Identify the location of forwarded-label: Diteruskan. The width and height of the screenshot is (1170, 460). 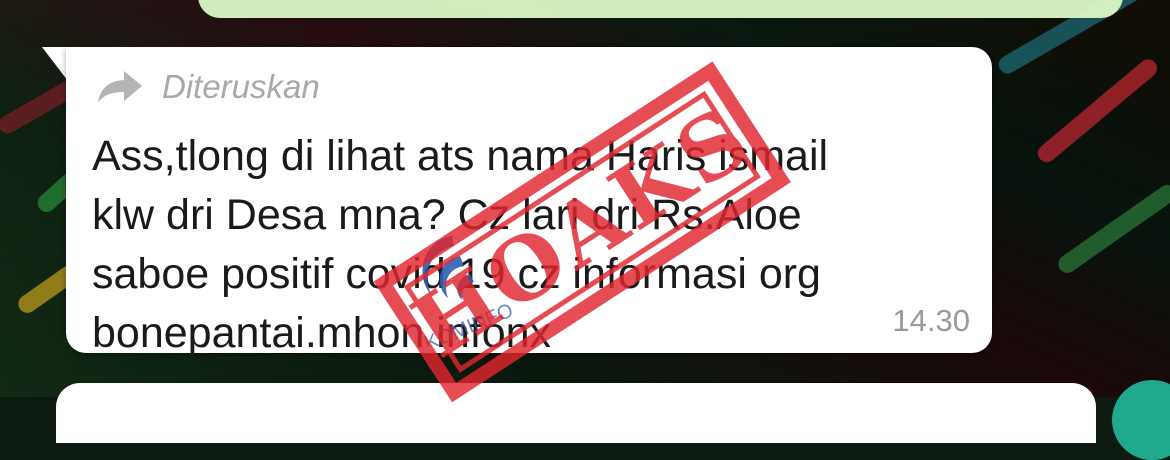
(241, 86).